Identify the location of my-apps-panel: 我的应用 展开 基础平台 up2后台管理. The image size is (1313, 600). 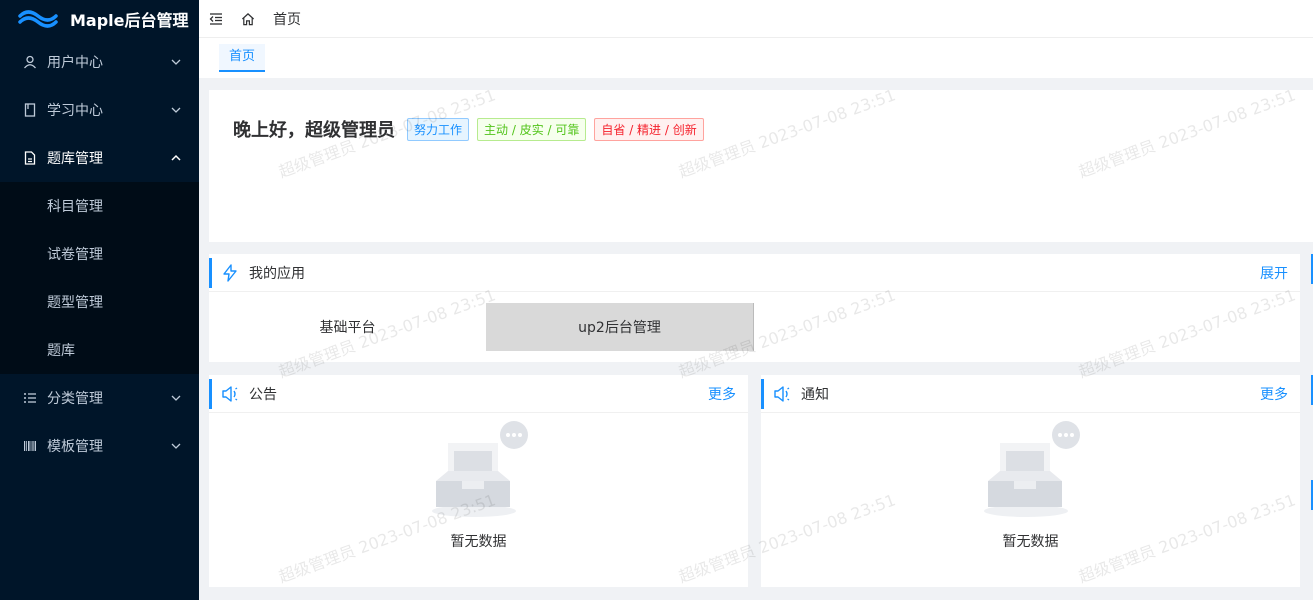
(754, 308).